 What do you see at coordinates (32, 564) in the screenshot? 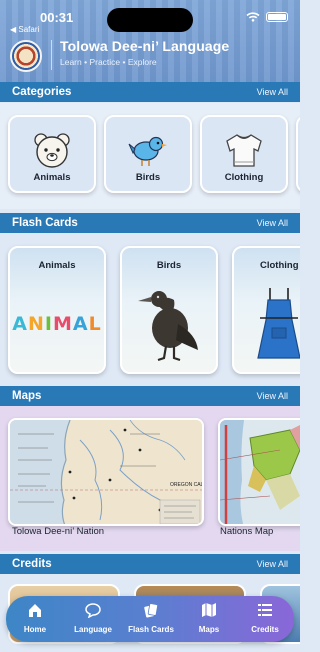
I see `section-title: Credits` at bounding box center [32, 564].